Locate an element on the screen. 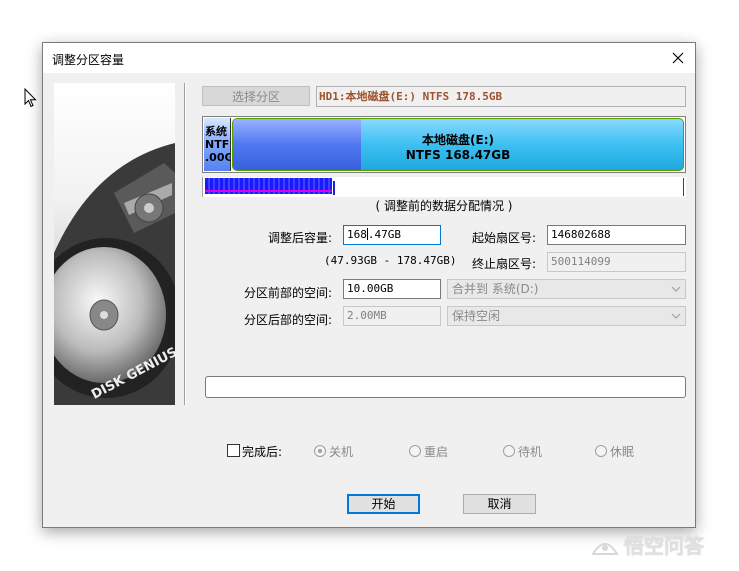 The image size is (739, 571). local-disk-partition-block: 本地磁盘(E:) NTFS 168.47GB is located at coordinates (458, 144).